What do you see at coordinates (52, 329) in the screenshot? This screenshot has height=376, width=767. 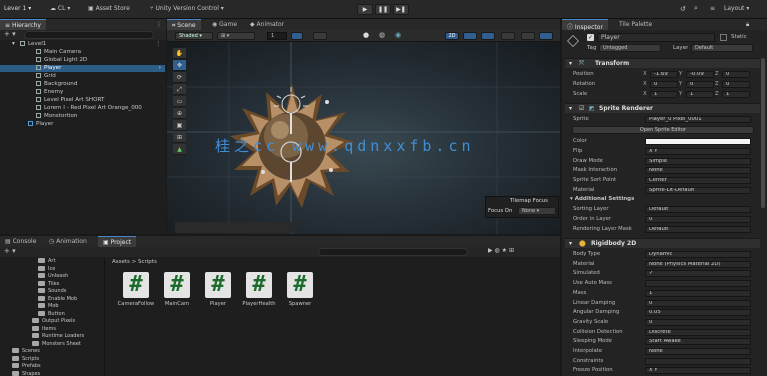 I see `folder-item: Items` at bounding box center [52, 329].